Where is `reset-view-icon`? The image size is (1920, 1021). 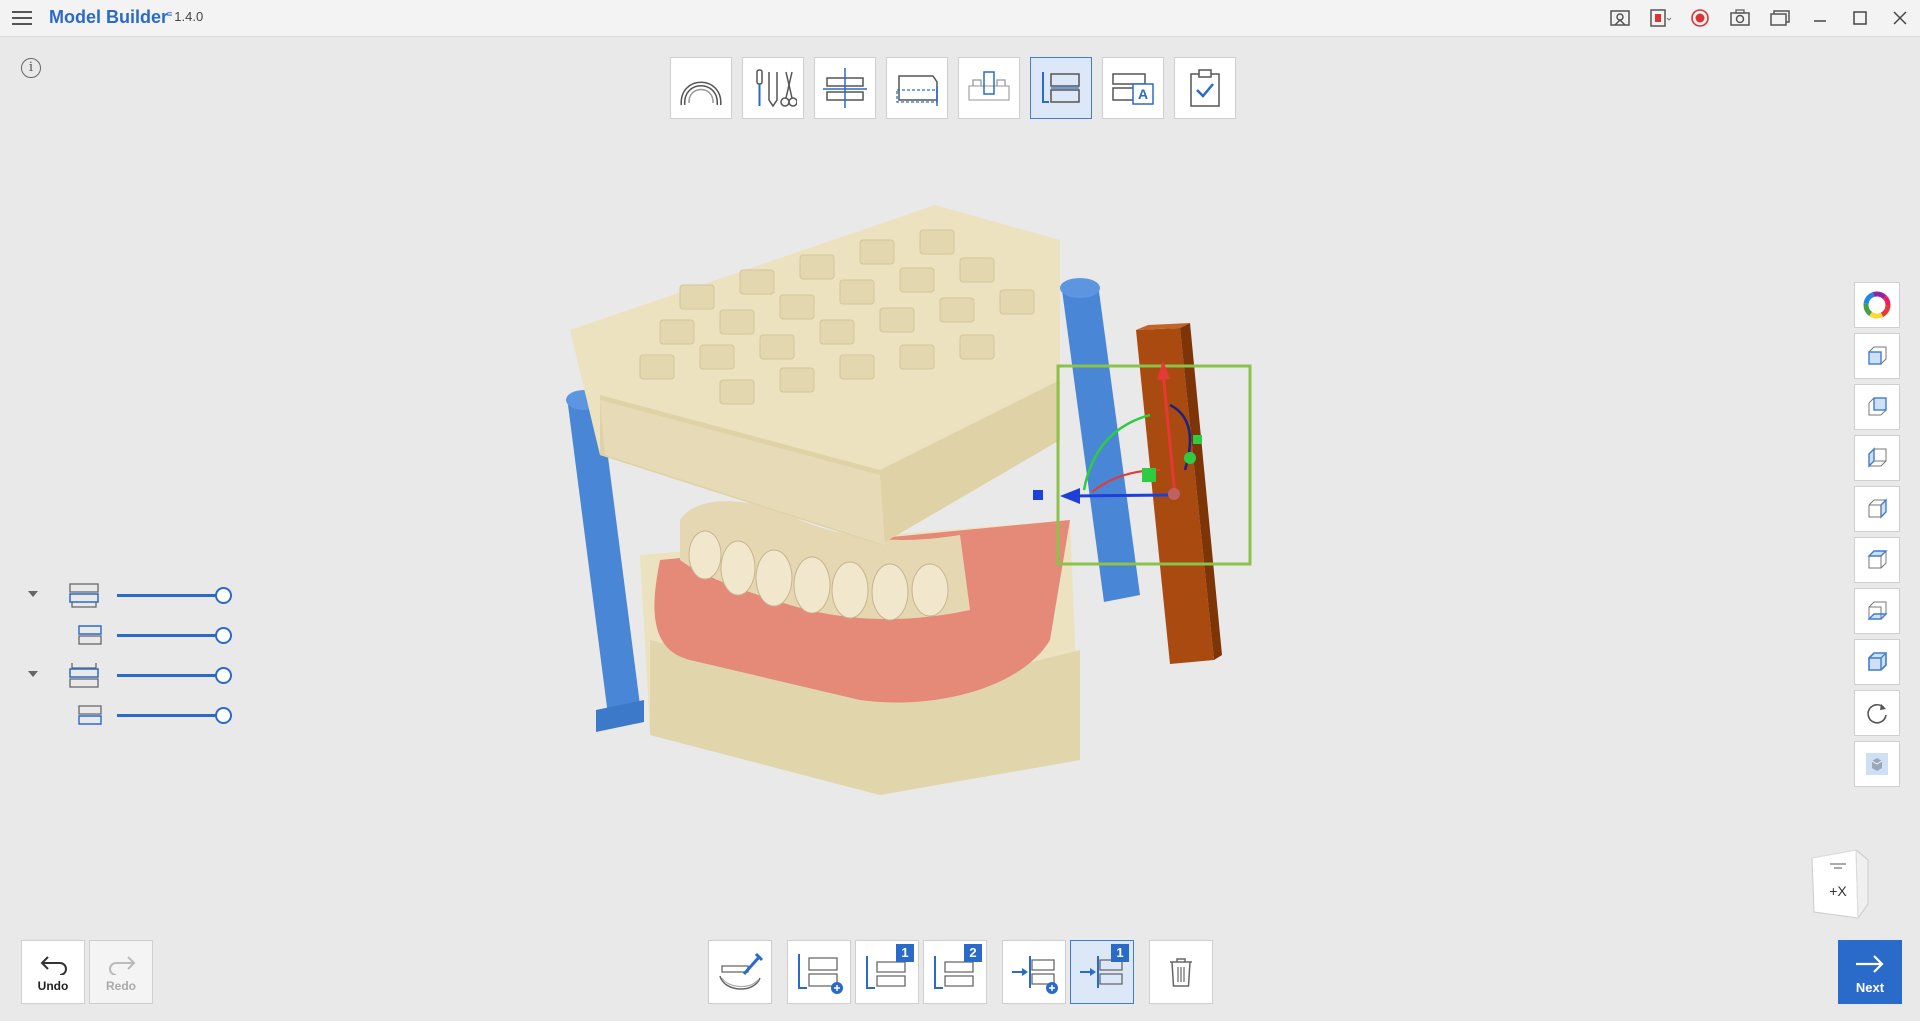
reset-view-icon is located at coordinates (1877, 713).